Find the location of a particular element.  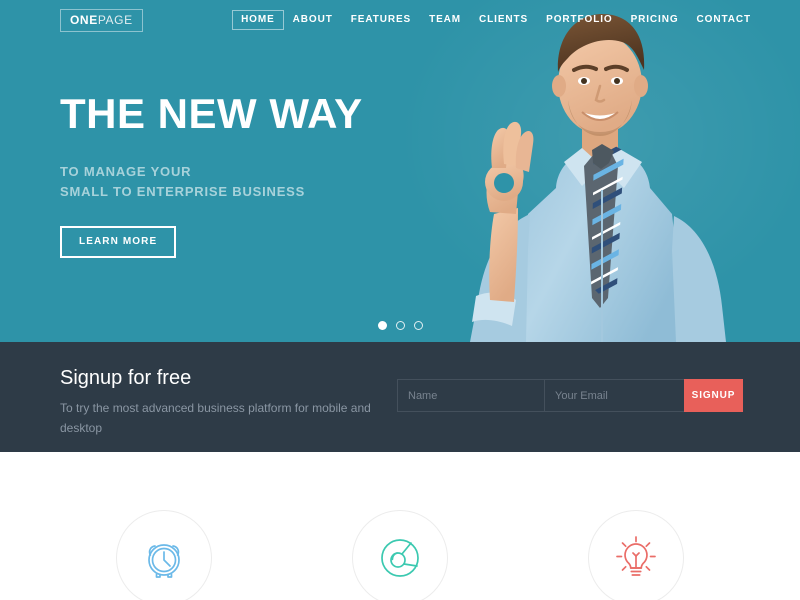

nav-item-home: HOME is located at coordinates (258, 20).